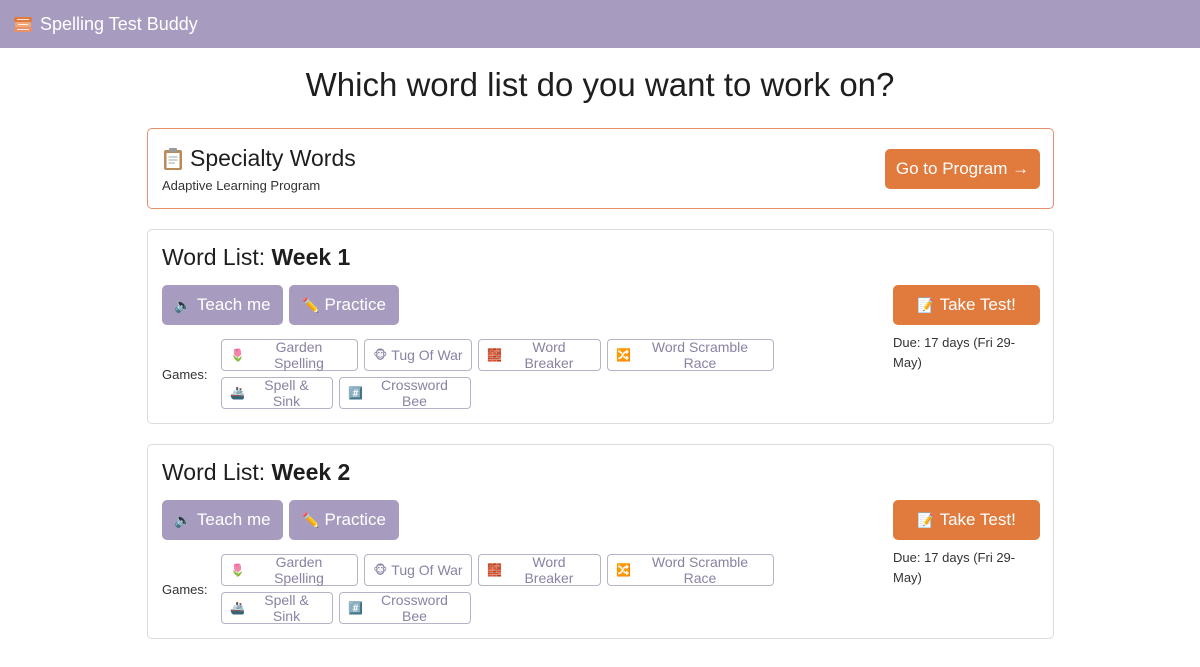 The width and height of the screenshot is (1200, 667). What do you see at coordinates (241, 185) in the screenshot?
I see `specialty-subtitle: Adaptive Learning Program` at bounding box center [241, 185].